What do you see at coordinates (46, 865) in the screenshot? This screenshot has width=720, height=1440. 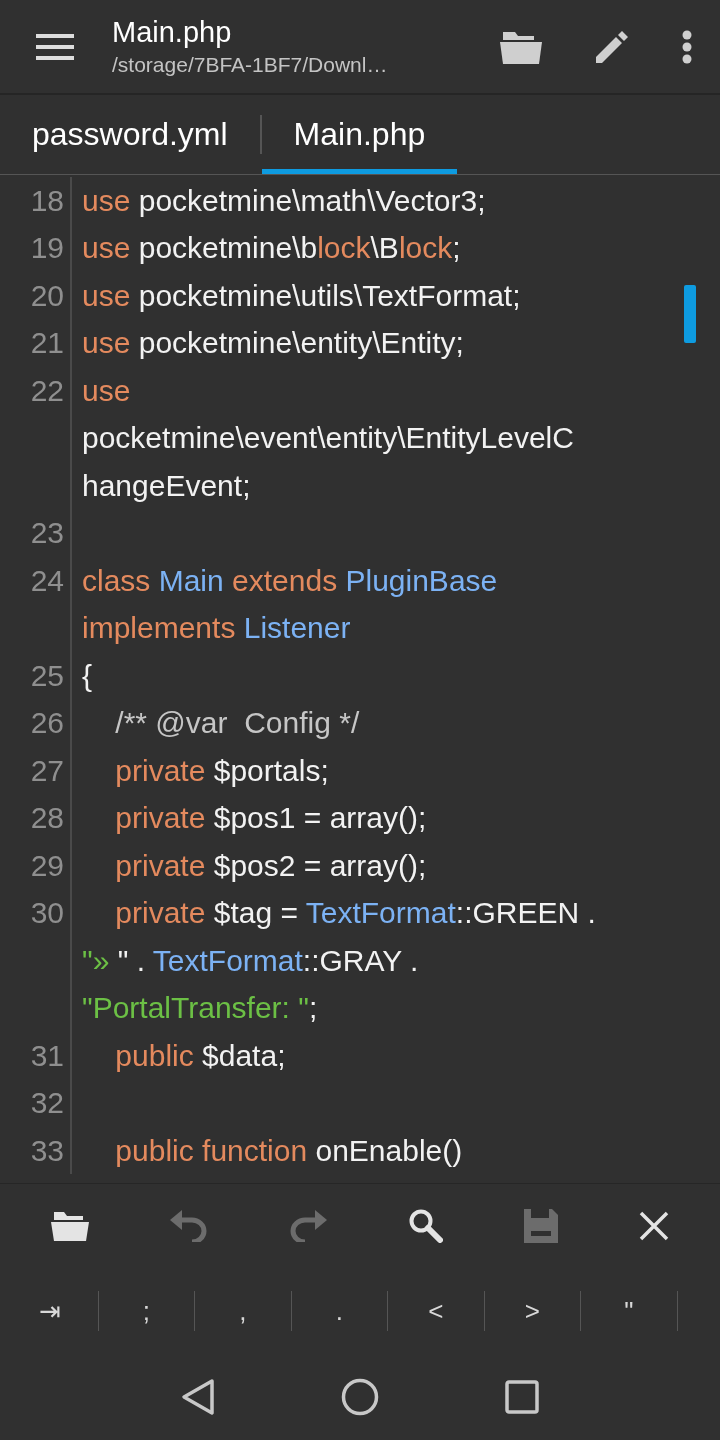 I see `line-number: 29` at bounding box center [46, 865].